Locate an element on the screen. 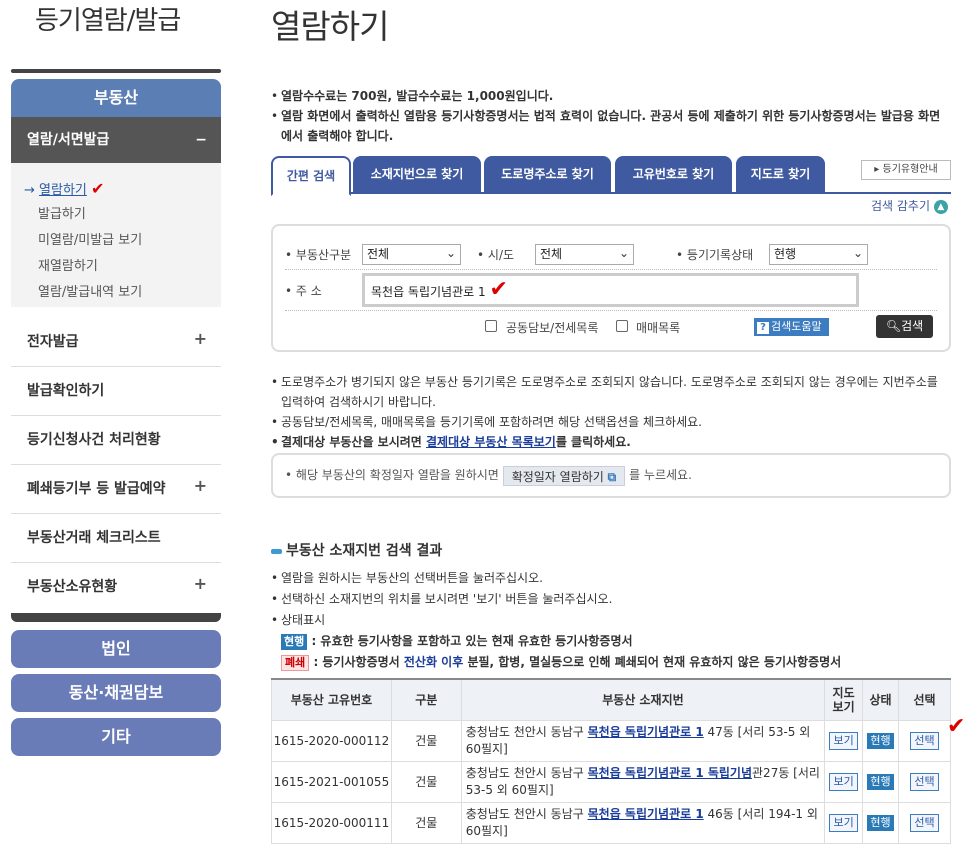 The width and height of the screenshot is (970, 853). sale-list-label: 매매목록 is located at coordinates (658, 328).